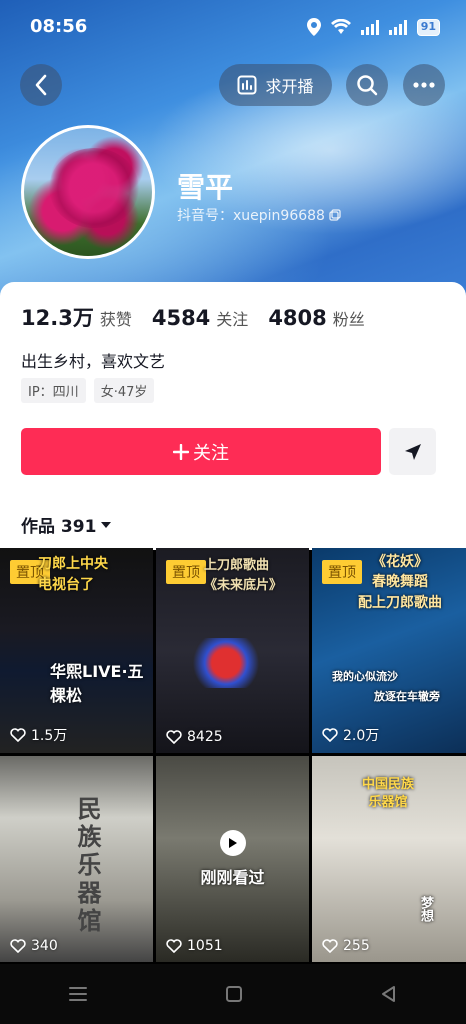  Describe the element at coordinates (73, 574) in the screenshot. I see `video-caption: 刀郎上中央 电视台了` at that location.